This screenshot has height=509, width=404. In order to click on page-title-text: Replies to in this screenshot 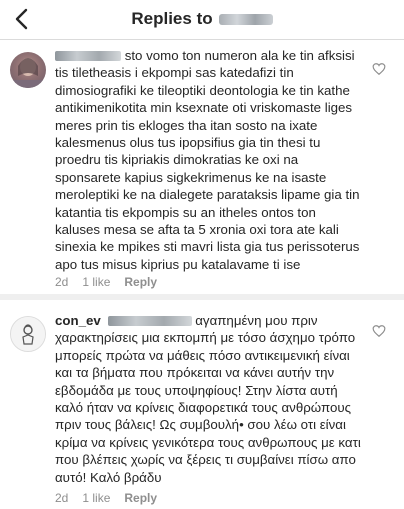, I will do `click(172, 18)`.